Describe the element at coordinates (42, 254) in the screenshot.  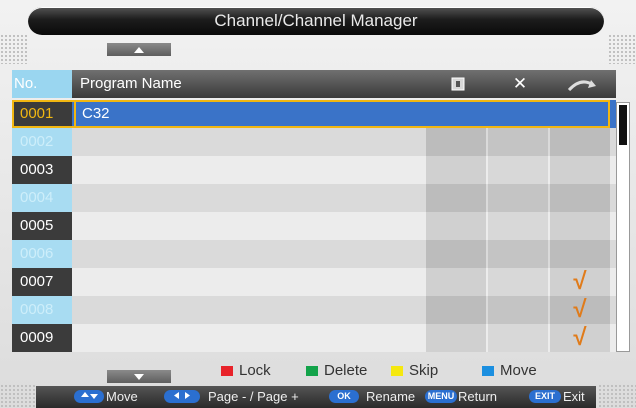
I see `channel-number: 0006` at that location.